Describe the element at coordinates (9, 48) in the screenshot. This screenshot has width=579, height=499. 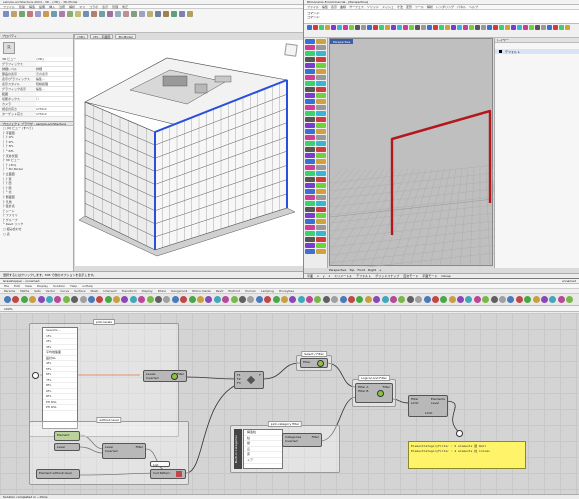
I see `type-selector-icon: R` at that location.